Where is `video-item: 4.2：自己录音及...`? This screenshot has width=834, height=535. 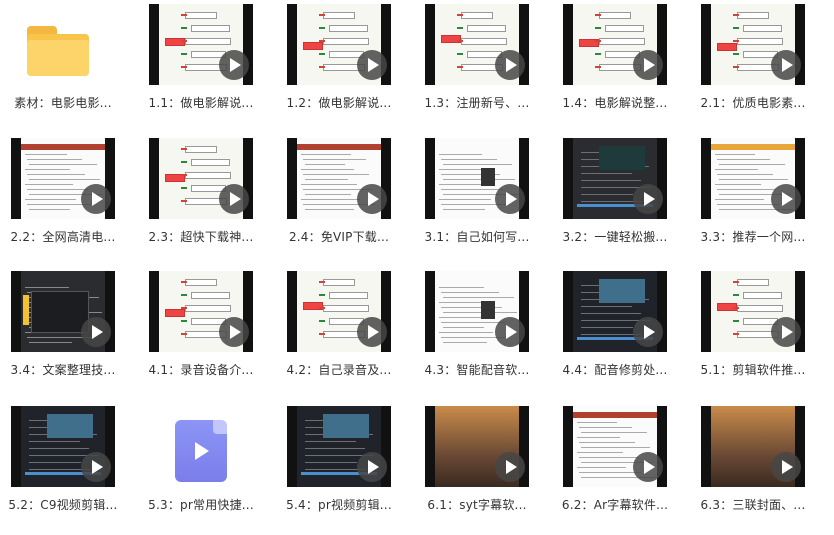 video-item: 4.2：自己录音及... is located at coordinates (339, 331).